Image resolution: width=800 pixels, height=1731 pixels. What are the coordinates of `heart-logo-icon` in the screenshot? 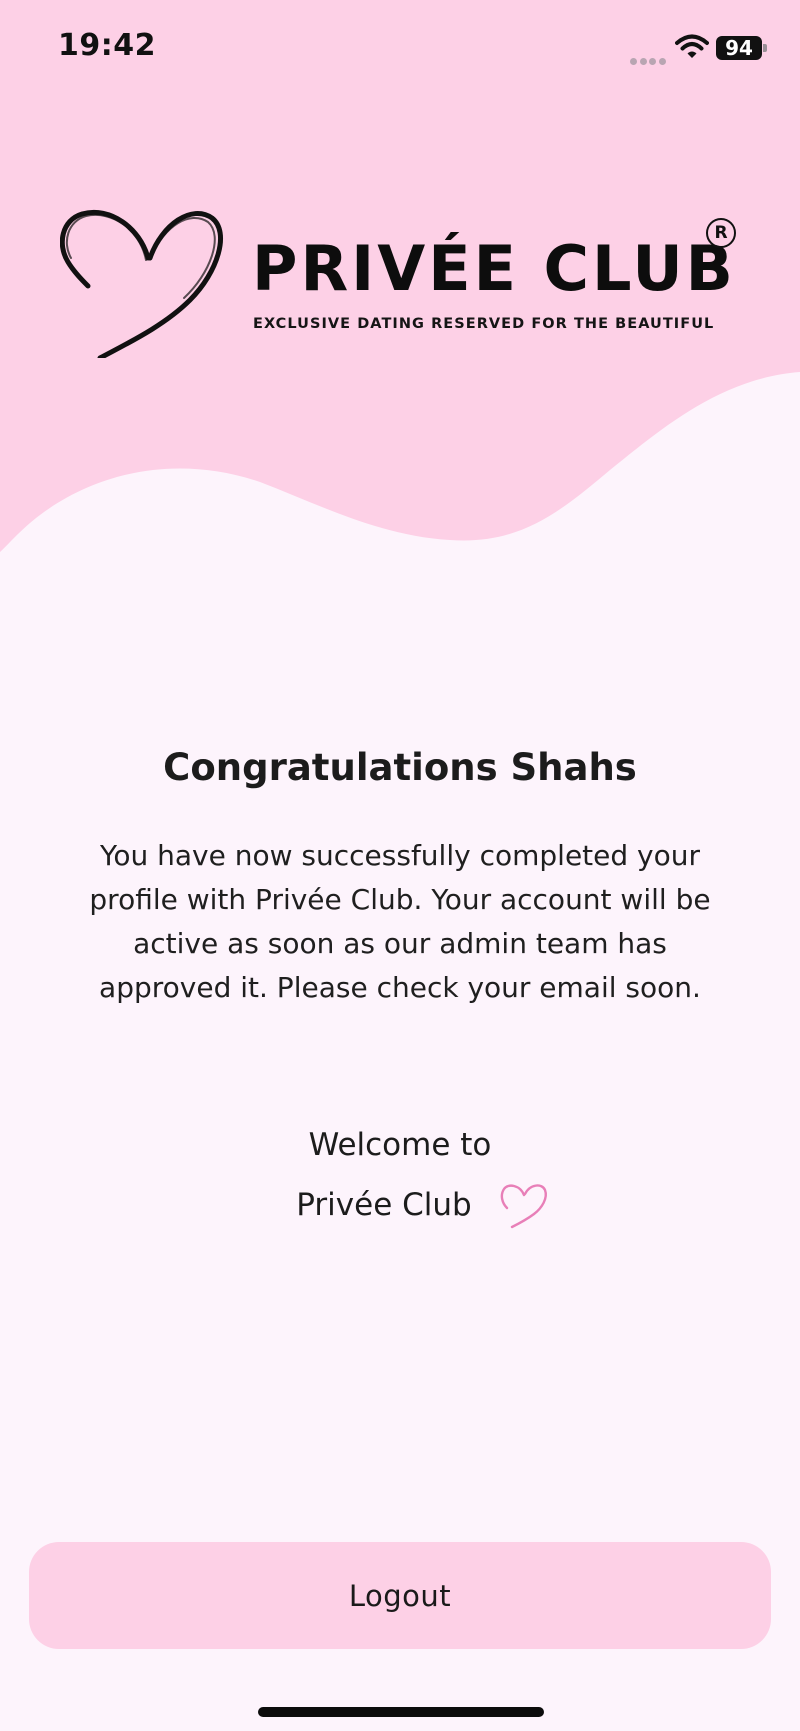 It's located at (141, 283).